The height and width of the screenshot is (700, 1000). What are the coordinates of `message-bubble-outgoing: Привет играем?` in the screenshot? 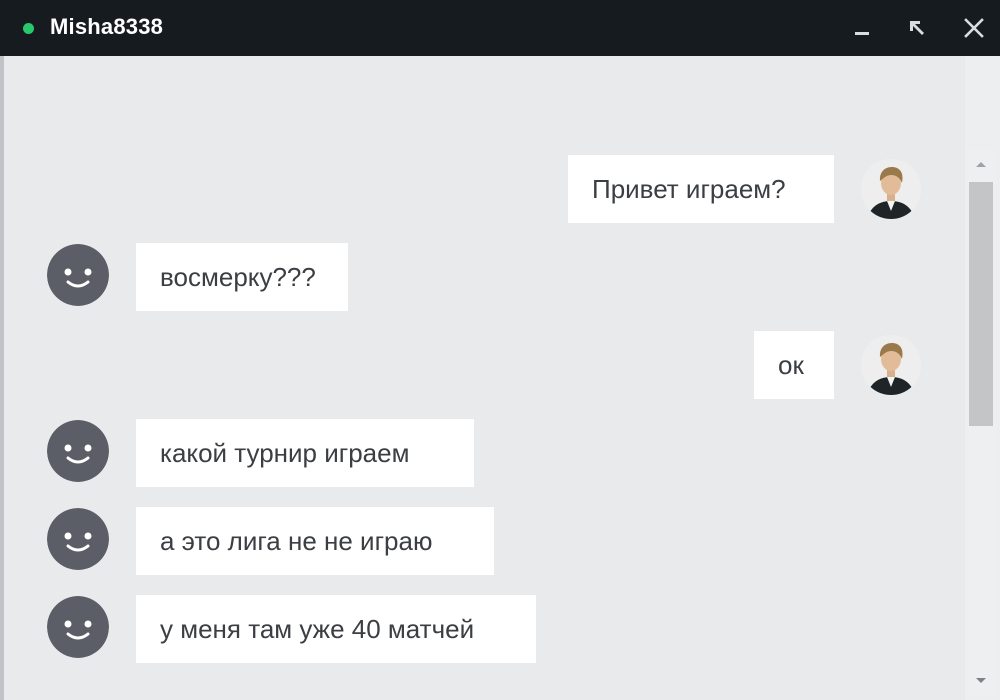 It's located at (701, 189).